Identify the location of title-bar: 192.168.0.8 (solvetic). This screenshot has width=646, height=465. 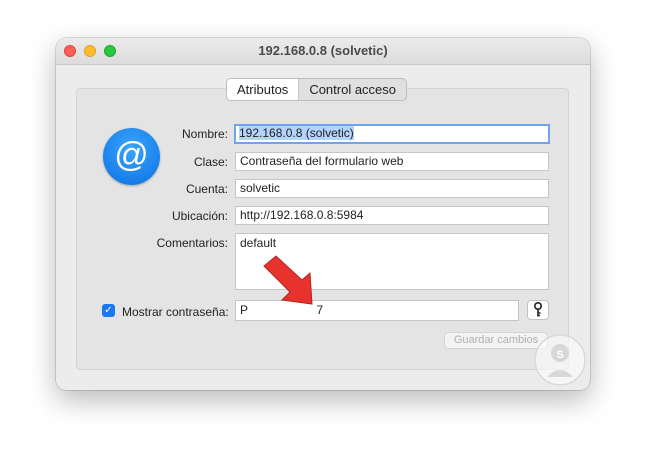
(323, 51).